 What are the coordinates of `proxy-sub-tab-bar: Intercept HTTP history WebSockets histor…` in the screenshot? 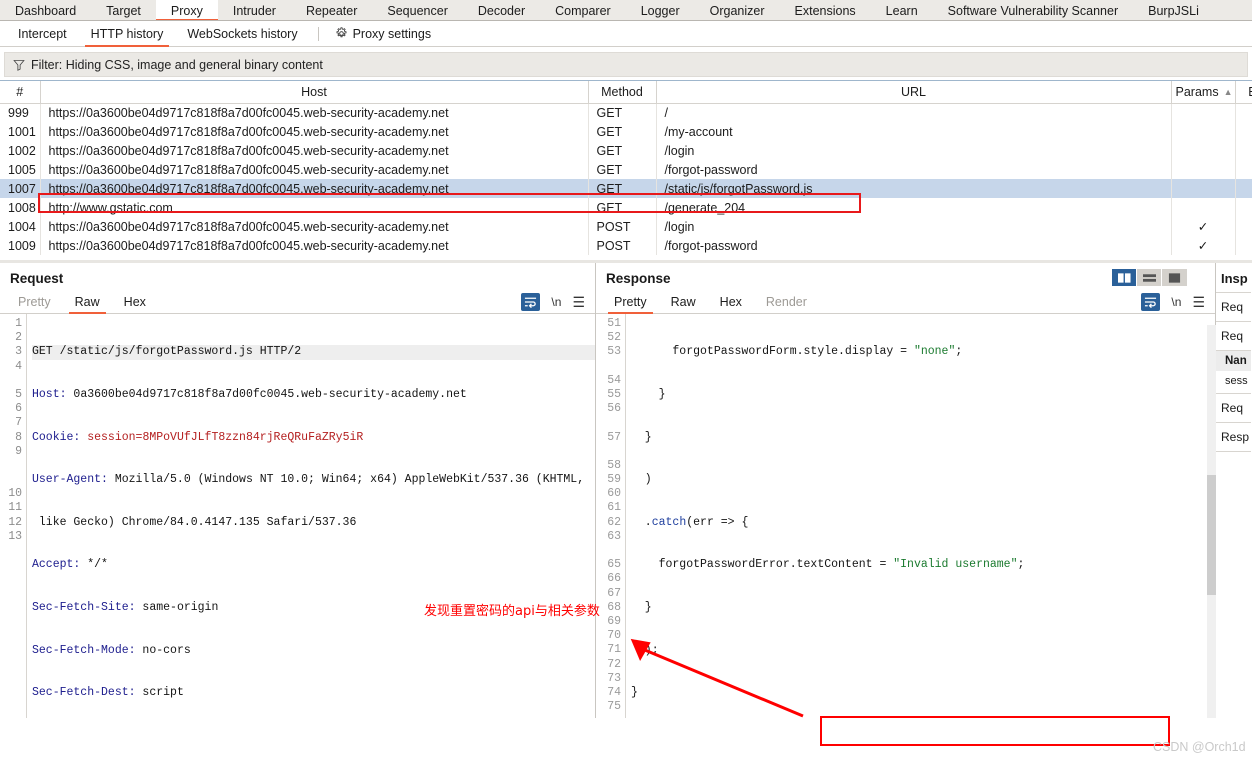 It's located at (626, 34).